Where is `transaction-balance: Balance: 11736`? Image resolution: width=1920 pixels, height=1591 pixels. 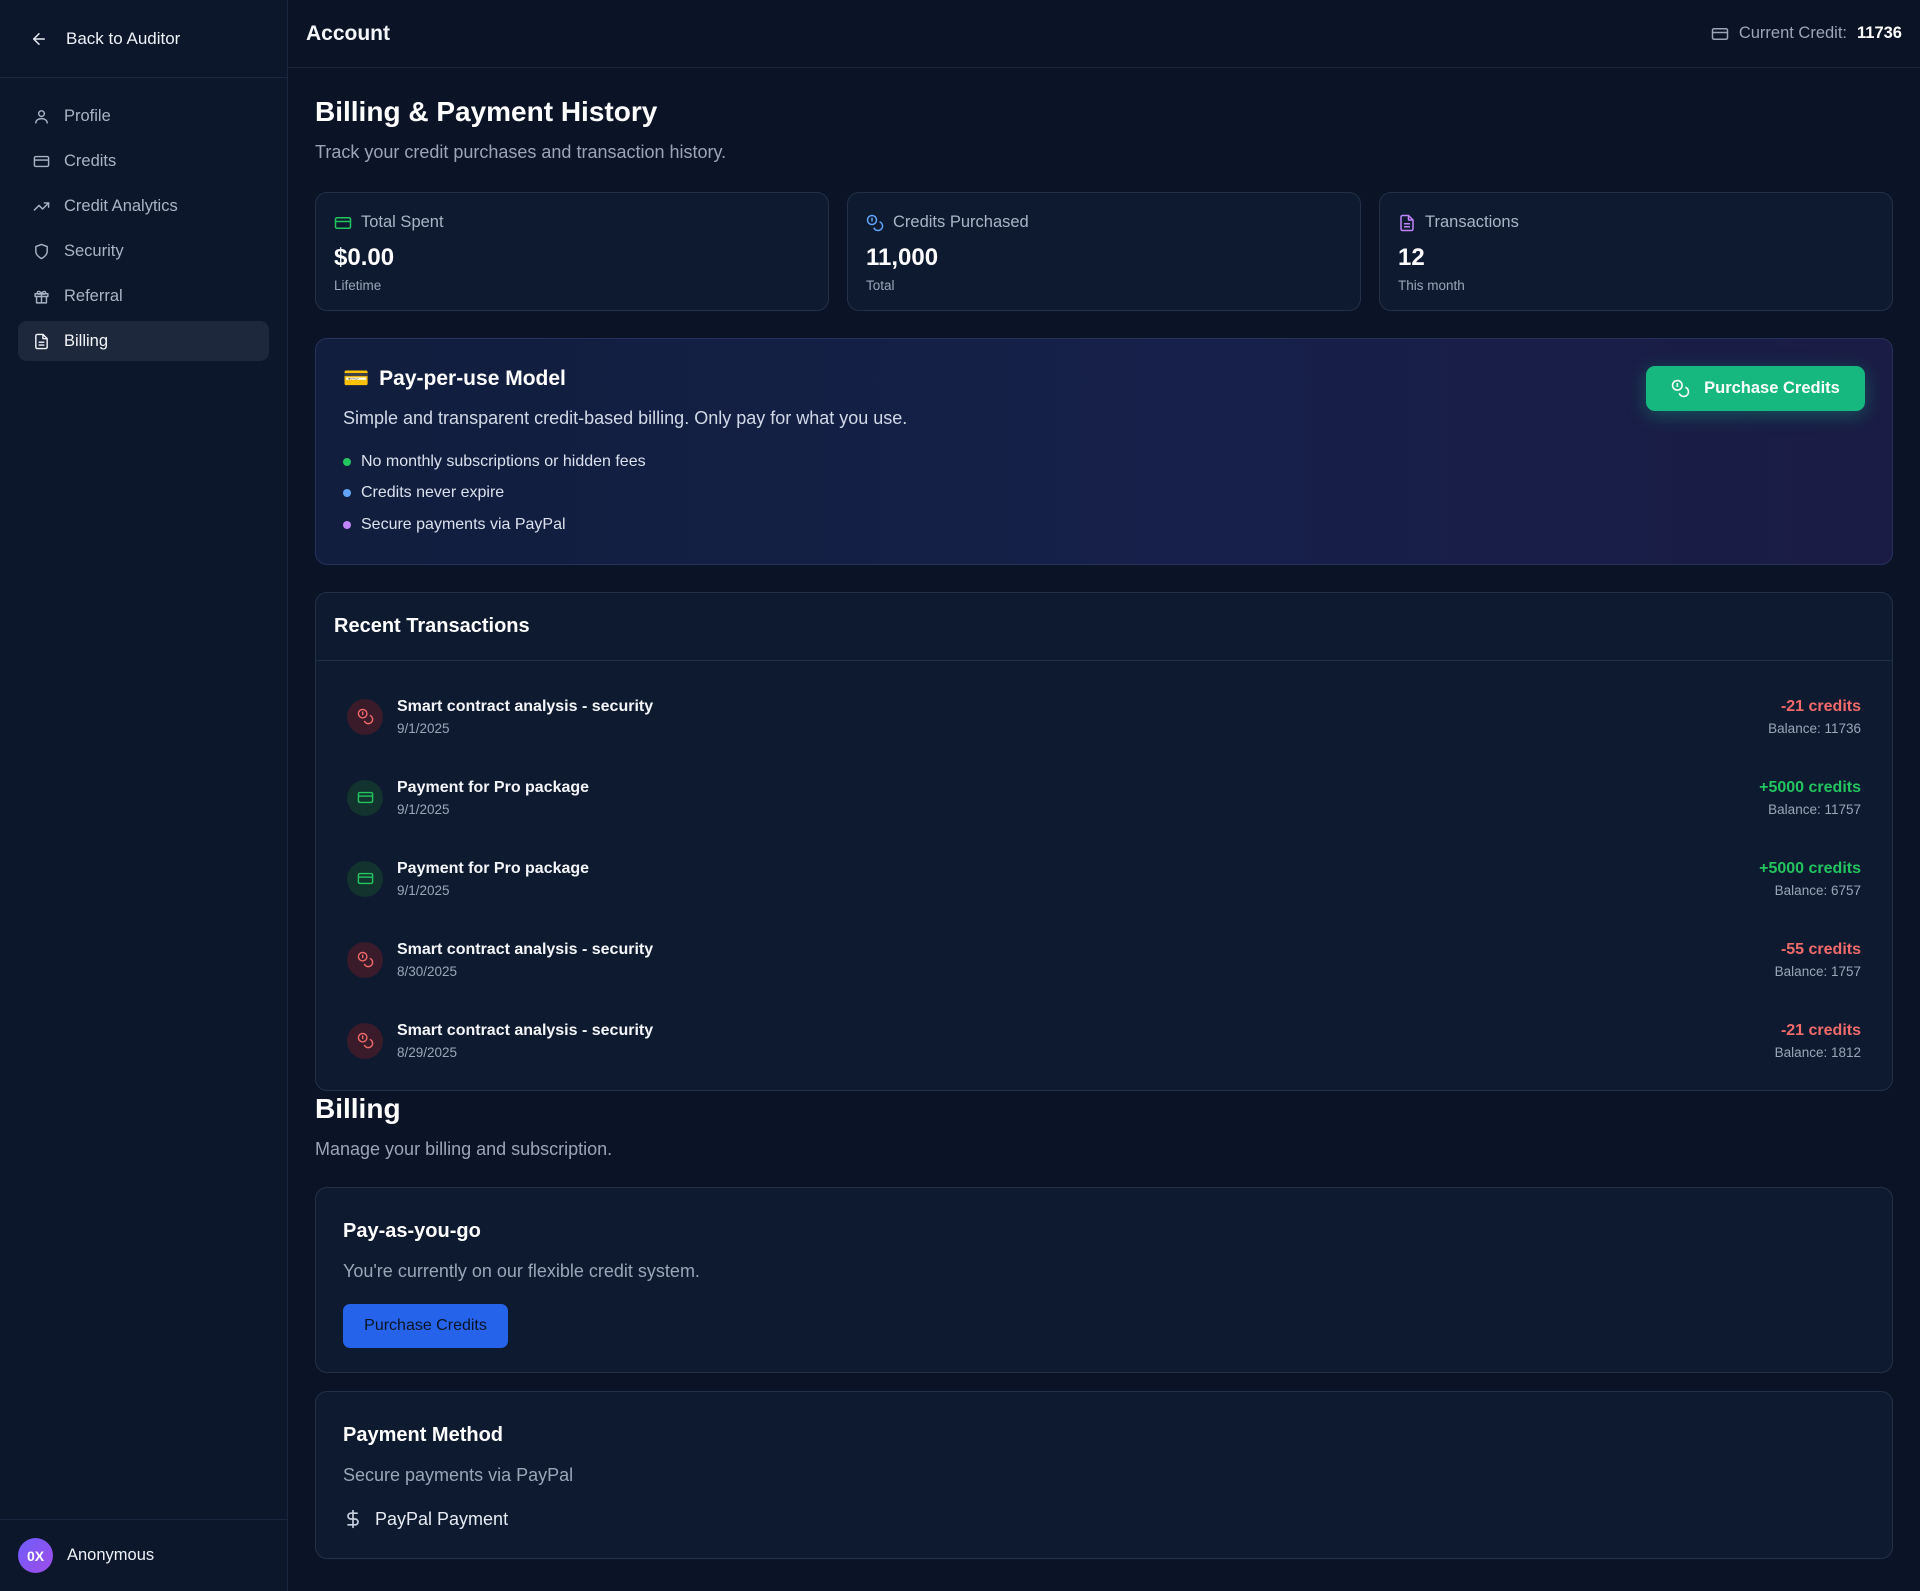 transaction-balance: Balance: 11736 is located at coordinates (1814, 728).